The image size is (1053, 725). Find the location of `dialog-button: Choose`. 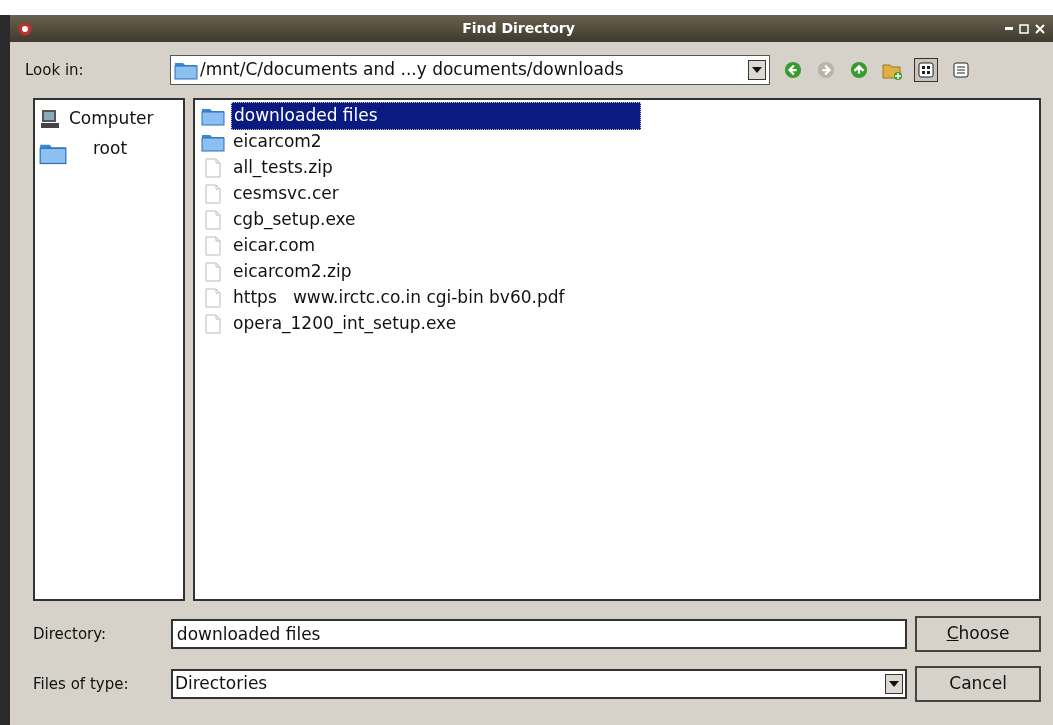

dialog-button: Choose is located at coordinates (978, 634).